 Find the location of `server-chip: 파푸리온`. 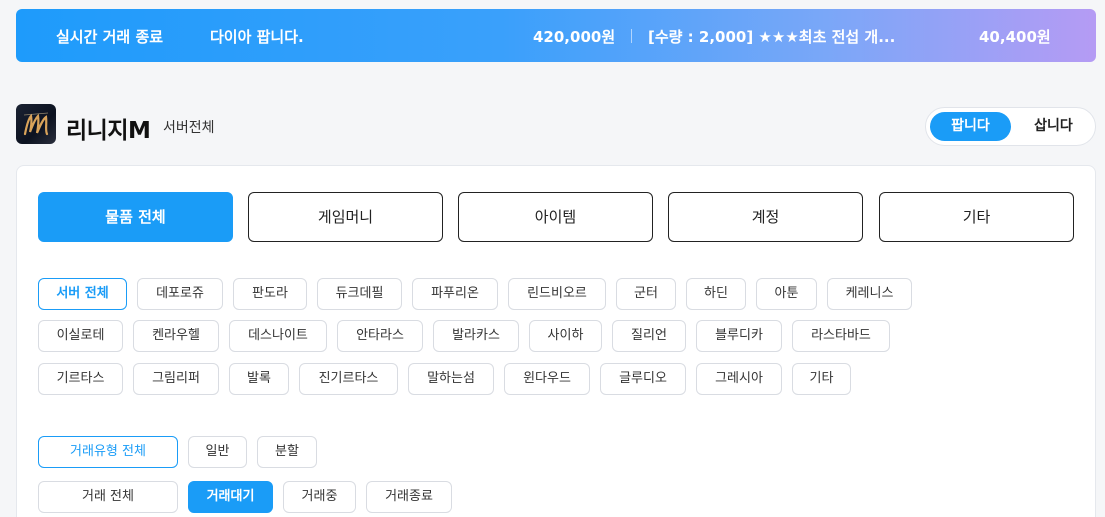

server-chip: 파푸리온 is located at coordinates (455, 294).